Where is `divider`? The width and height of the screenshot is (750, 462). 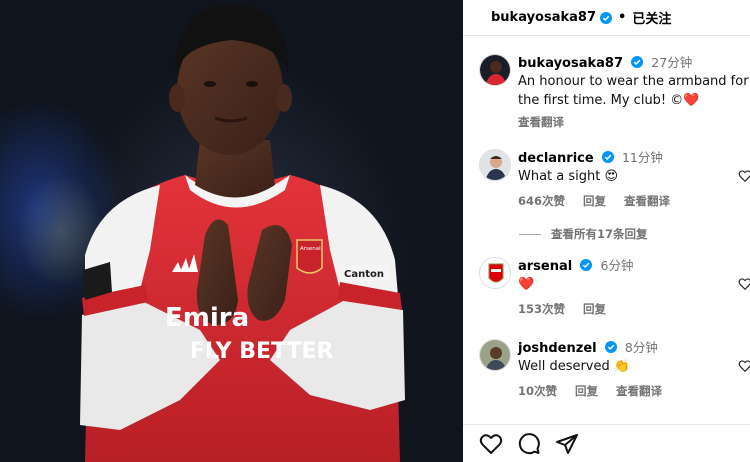 divider is located at coordinates (530, 234).